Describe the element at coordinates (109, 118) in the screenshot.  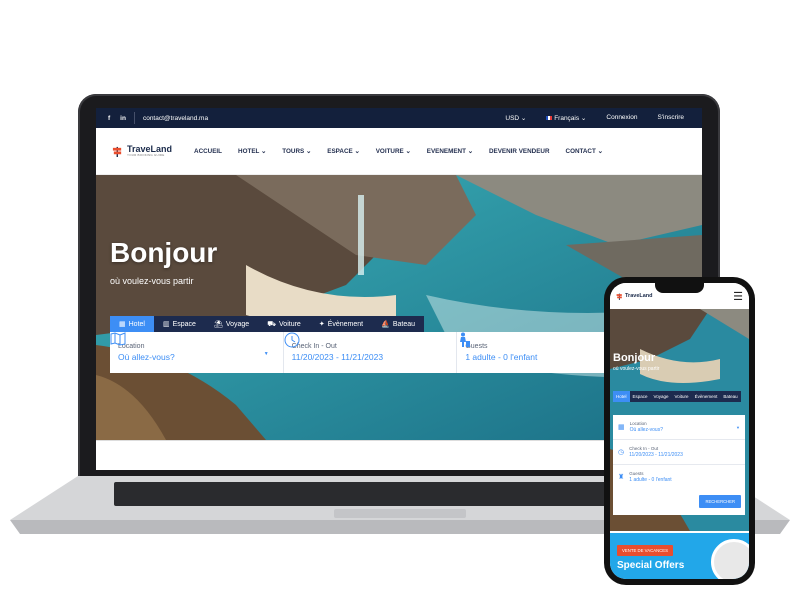
I see `facebook-icon: f` at that location.